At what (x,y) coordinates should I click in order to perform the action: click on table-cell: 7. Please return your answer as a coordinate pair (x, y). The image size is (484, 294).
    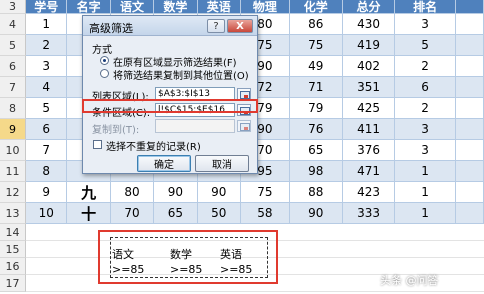
    Looking at the image, I should click on (47, 150).